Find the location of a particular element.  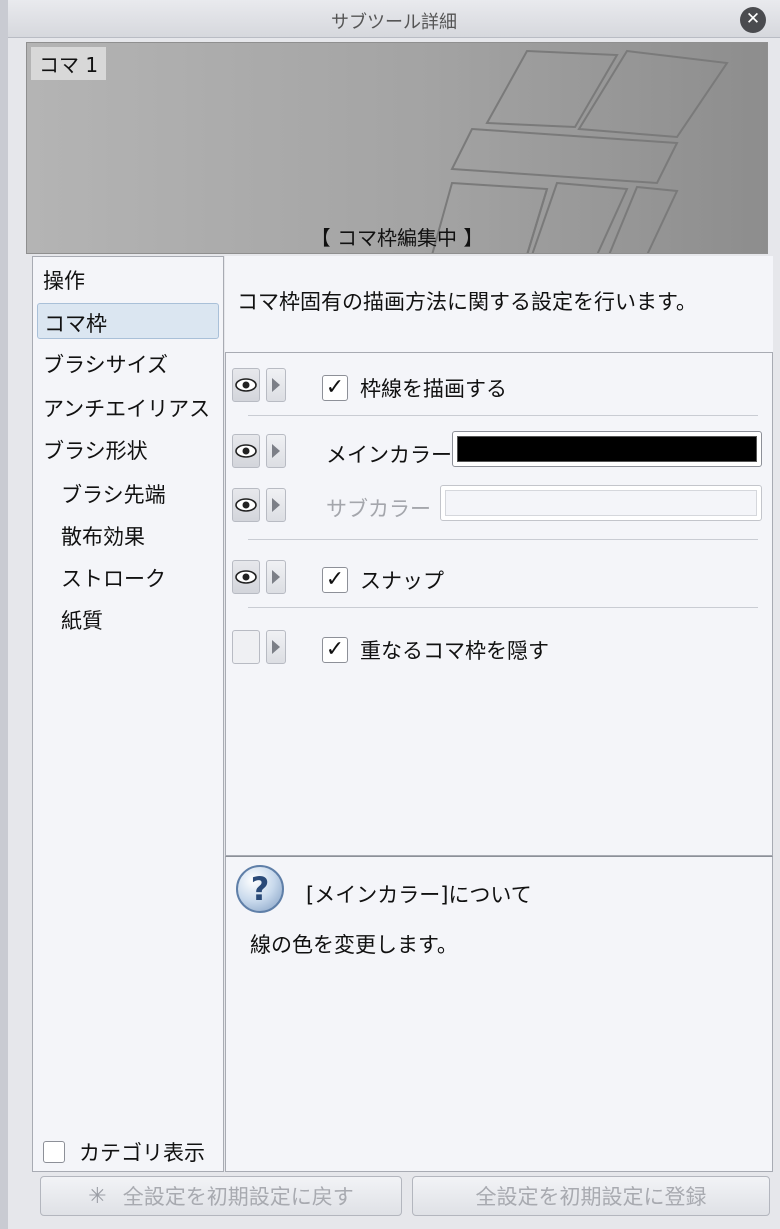

description-text: コマ枠固有の描画方法に関する設定を行います。 is located at coordinates (467, 302).